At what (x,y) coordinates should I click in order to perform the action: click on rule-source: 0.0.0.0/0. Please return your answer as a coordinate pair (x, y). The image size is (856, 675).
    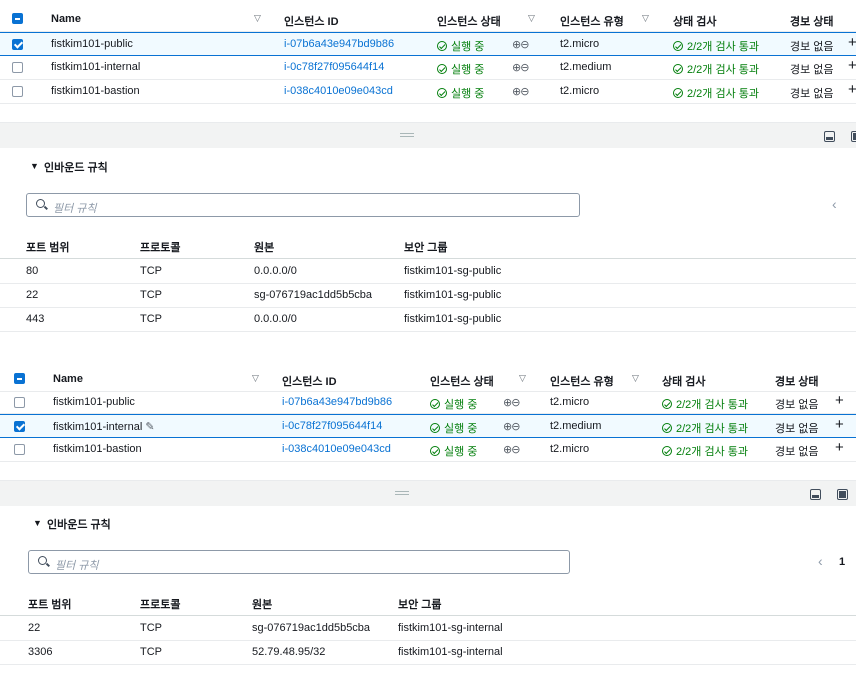
    Looking at the image, I should click on (275, 271).